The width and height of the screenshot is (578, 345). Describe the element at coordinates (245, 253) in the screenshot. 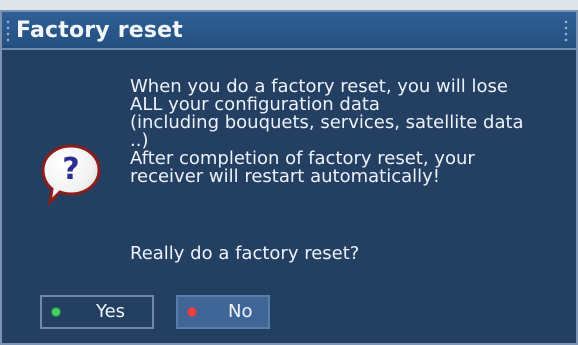

I see `confirmation-question: Really do a factory reset?` at that location.